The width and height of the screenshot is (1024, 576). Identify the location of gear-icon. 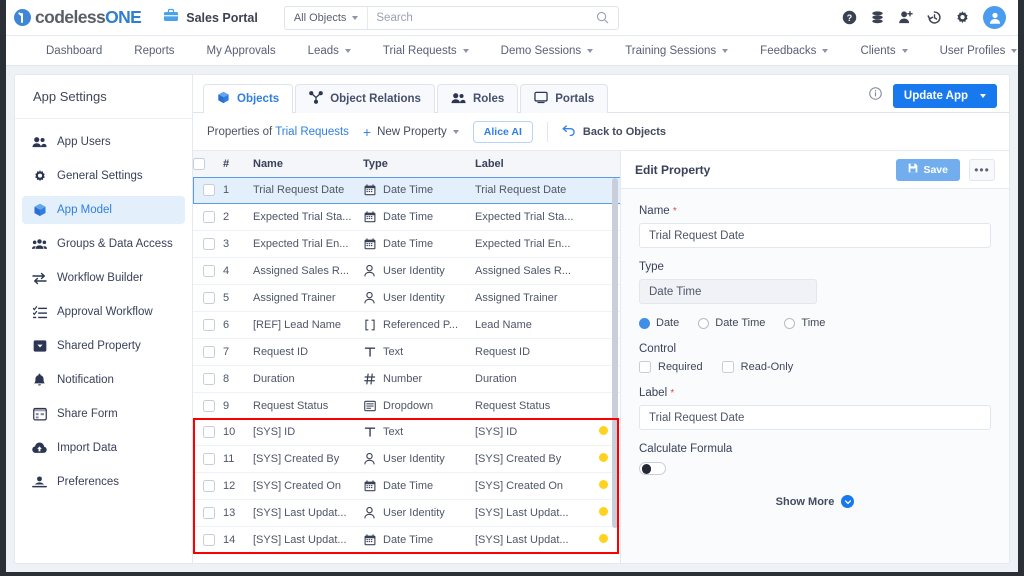
(962, 17).